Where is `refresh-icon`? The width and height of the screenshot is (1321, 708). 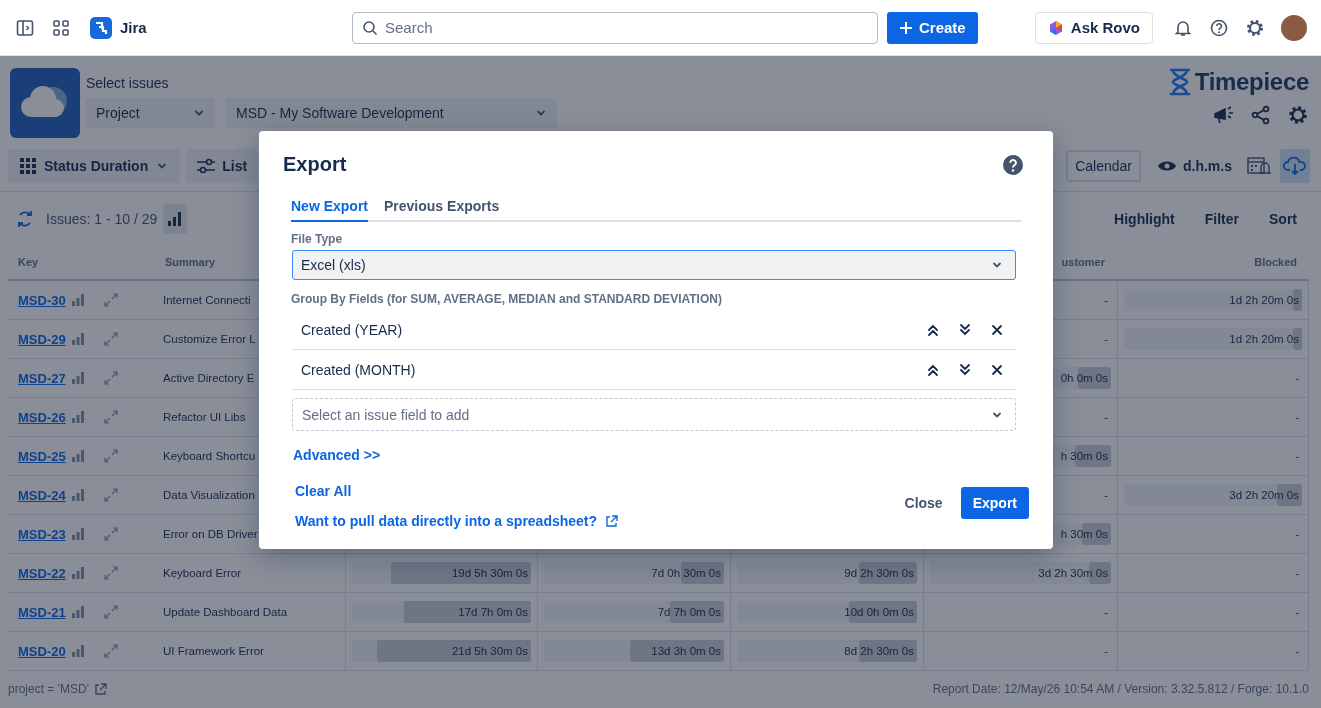
refresh-icon is located at coordinates (25, 218).